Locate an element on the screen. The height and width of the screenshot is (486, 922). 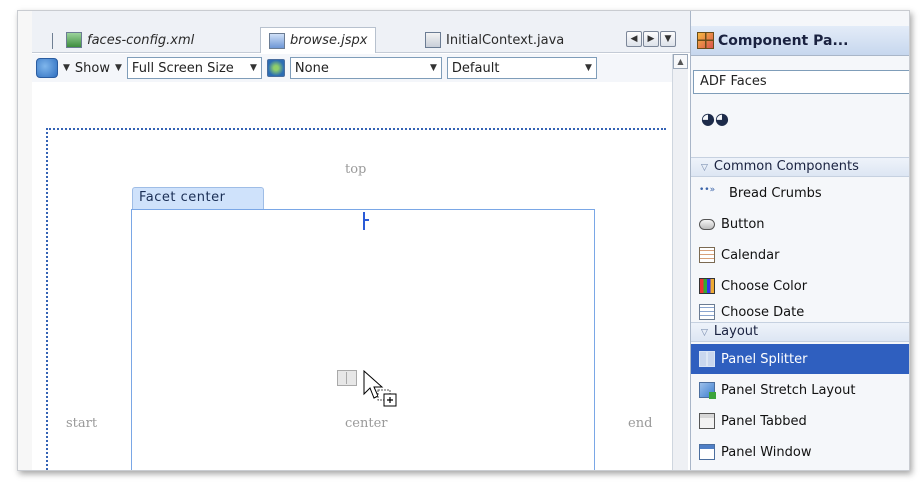
section-label: Common Components is located at coordinates (786, 166).